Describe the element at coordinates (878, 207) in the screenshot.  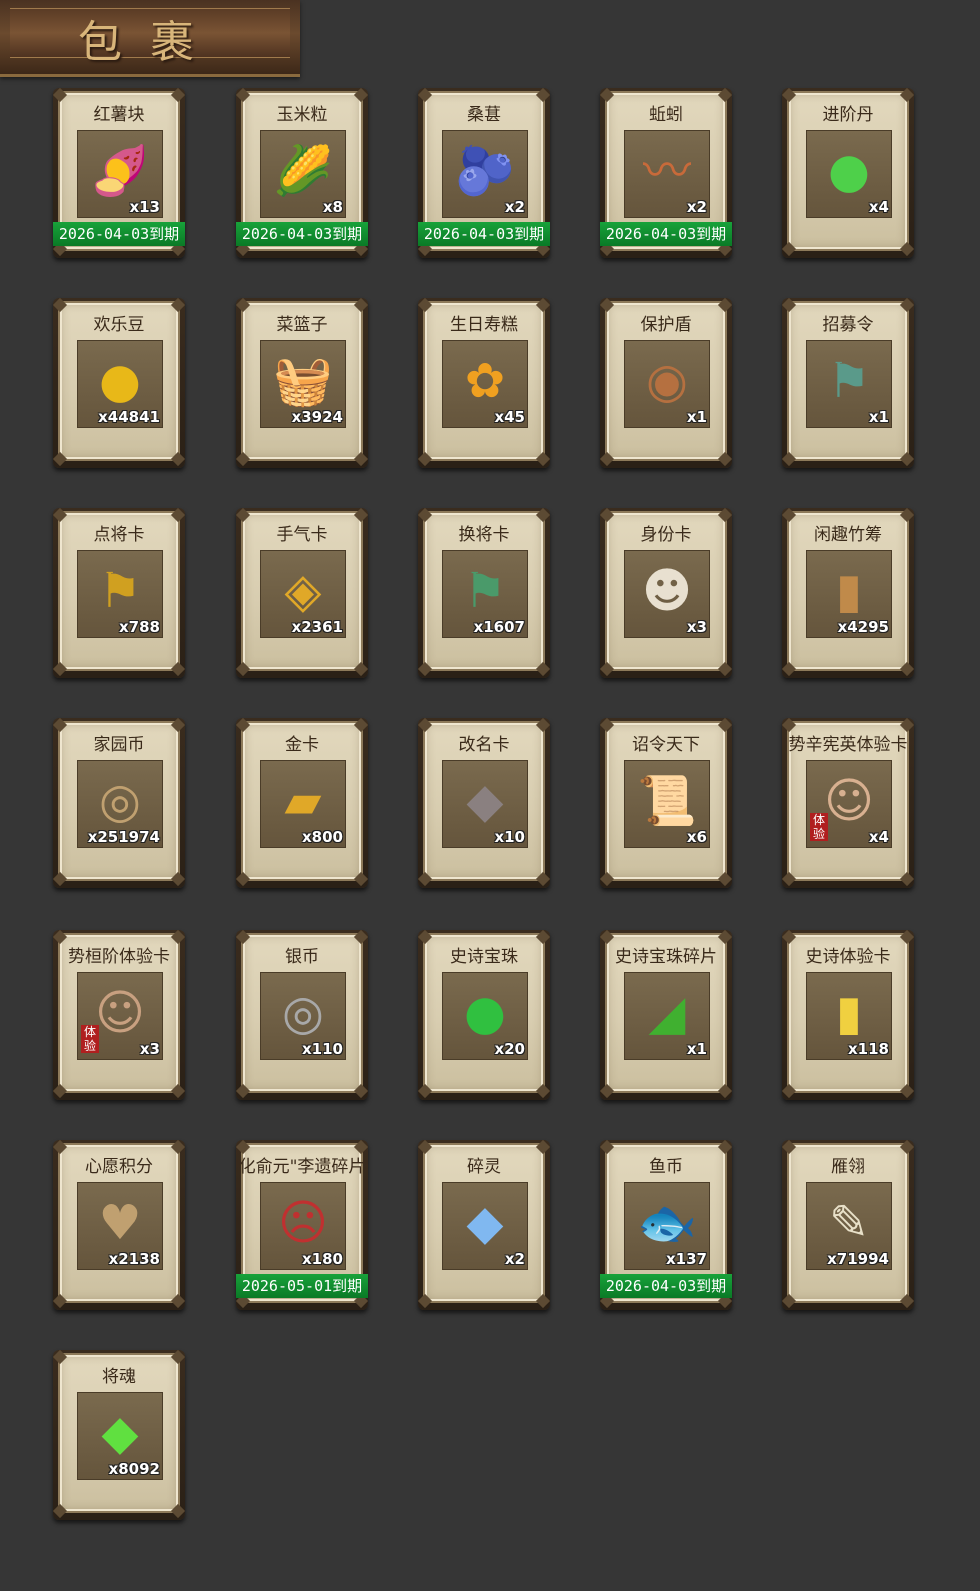
I see `item-quantity: x4` at that location.